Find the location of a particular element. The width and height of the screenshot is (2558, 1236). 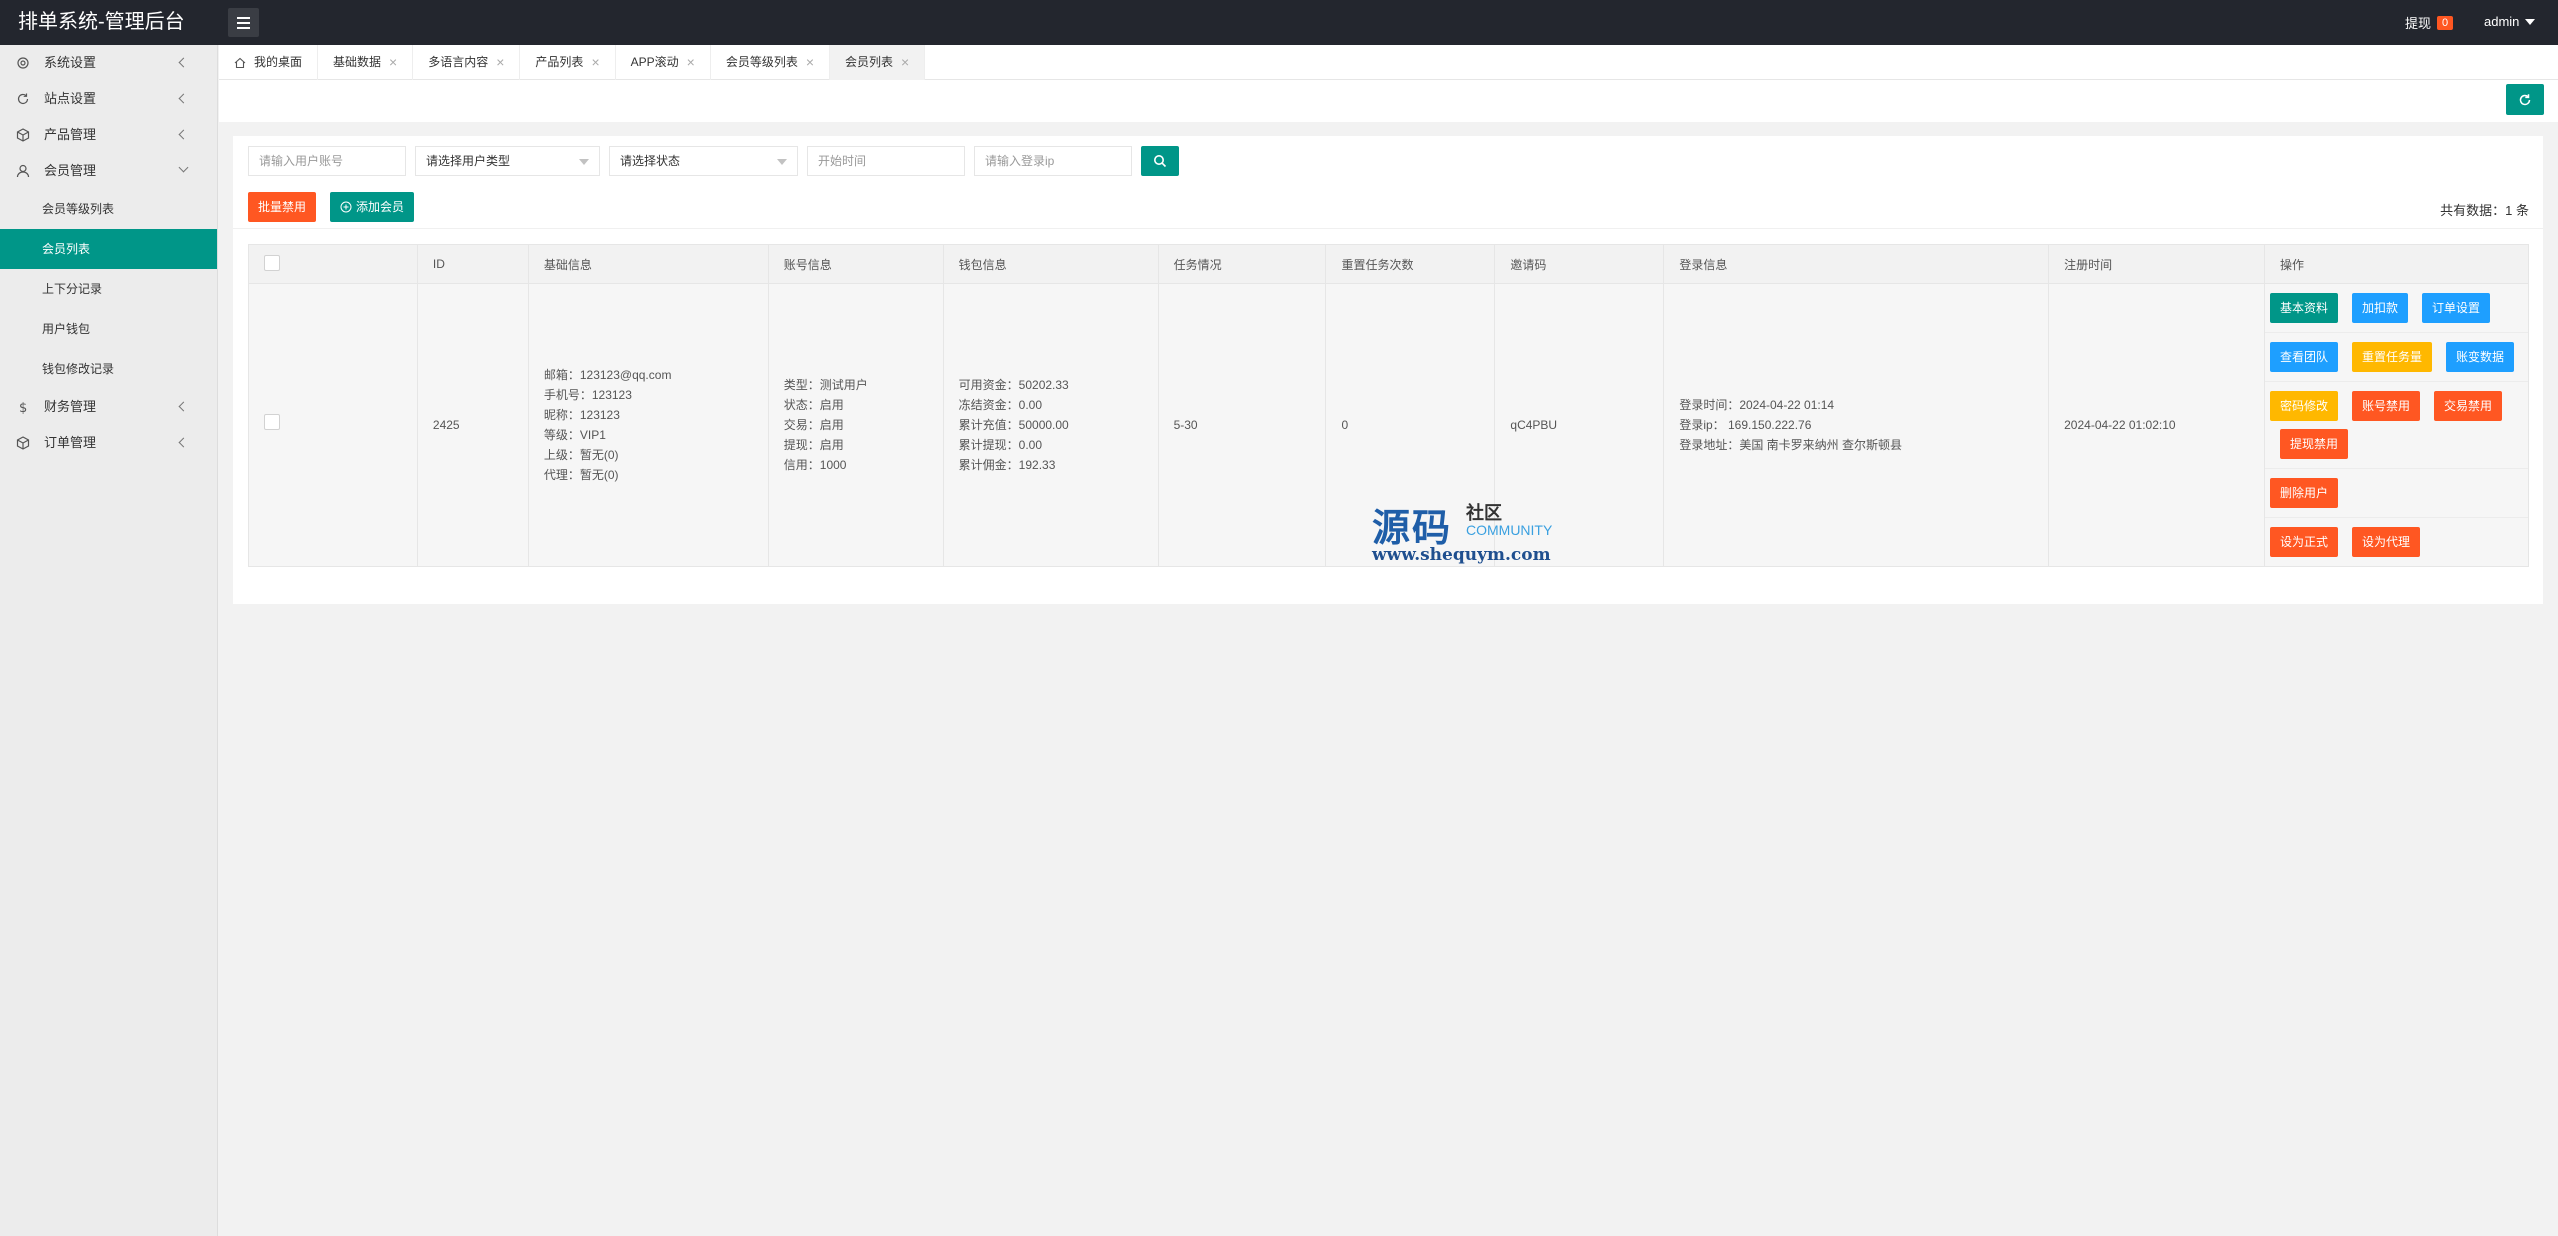

table-header: 任务情况 is located at coordinates (1242, 264).